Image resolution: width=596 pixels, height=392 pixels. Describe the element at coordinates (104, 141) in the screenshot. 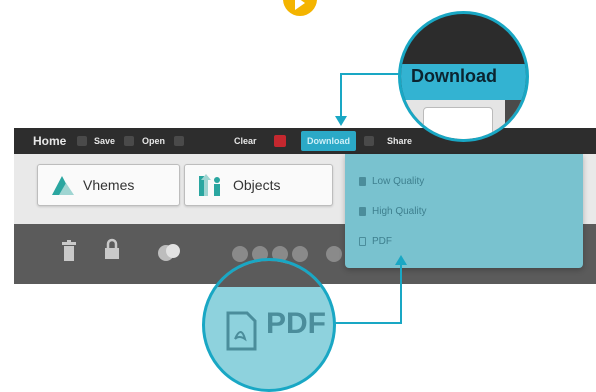

I see `menu-save: Save` at that location.